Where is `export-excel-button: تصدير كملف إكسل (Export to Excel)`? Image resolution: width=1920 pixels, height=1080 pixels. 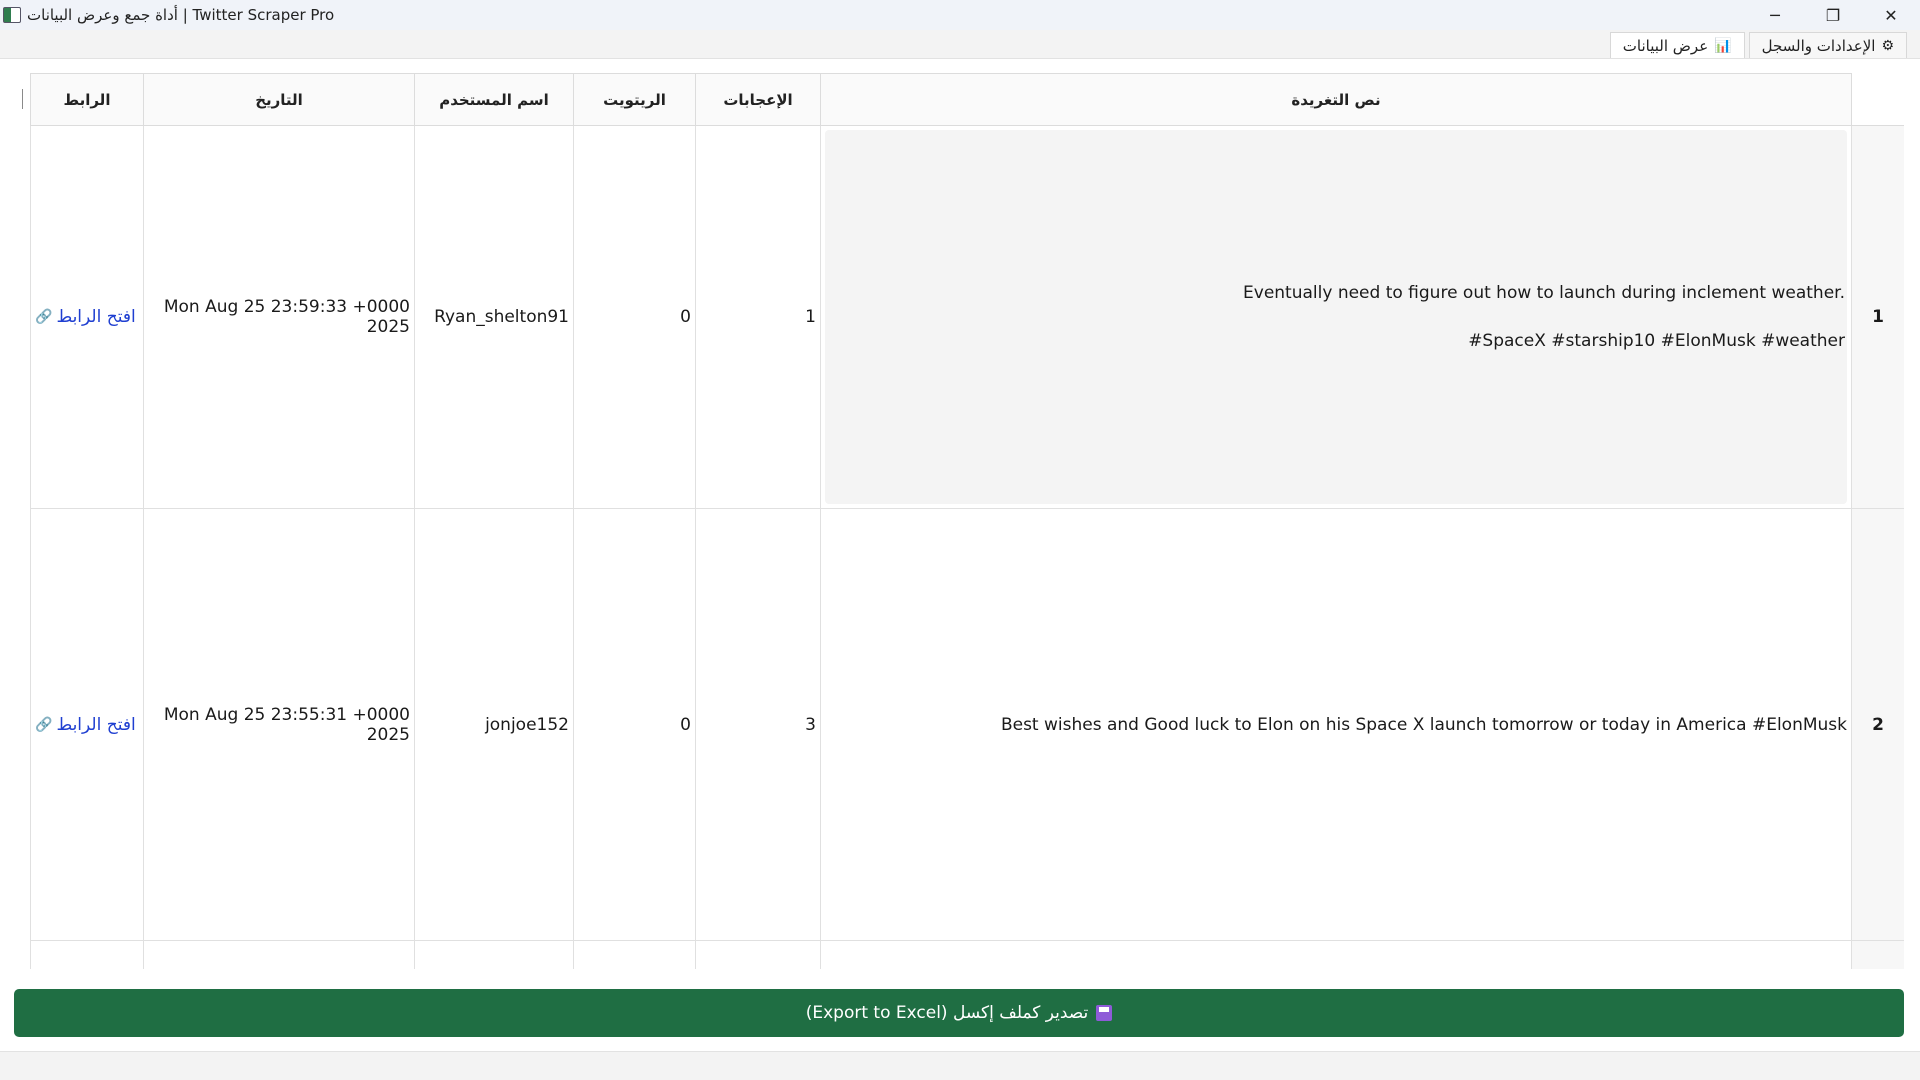
export-excel-button: تصدير كملف إكسل (Export to Excel) is located at coordinates (959, 1013).